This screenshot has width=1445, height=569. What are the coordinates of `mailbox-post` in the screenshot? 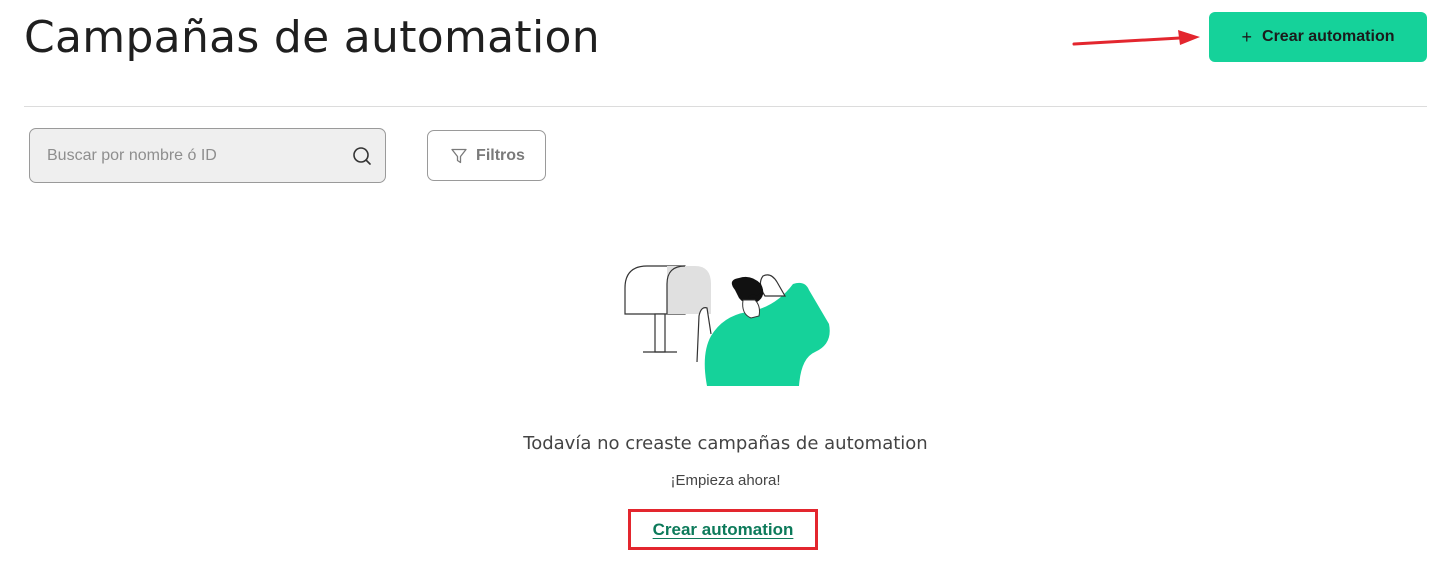 It's located at (660, 333).